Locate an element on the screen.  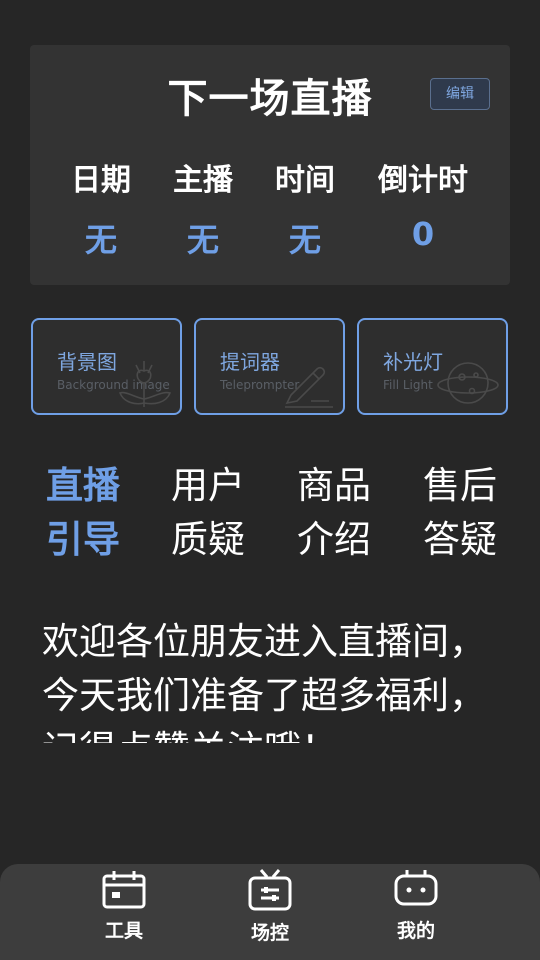
tab-label-line1: 直播 is located at coordinates (83, 485).